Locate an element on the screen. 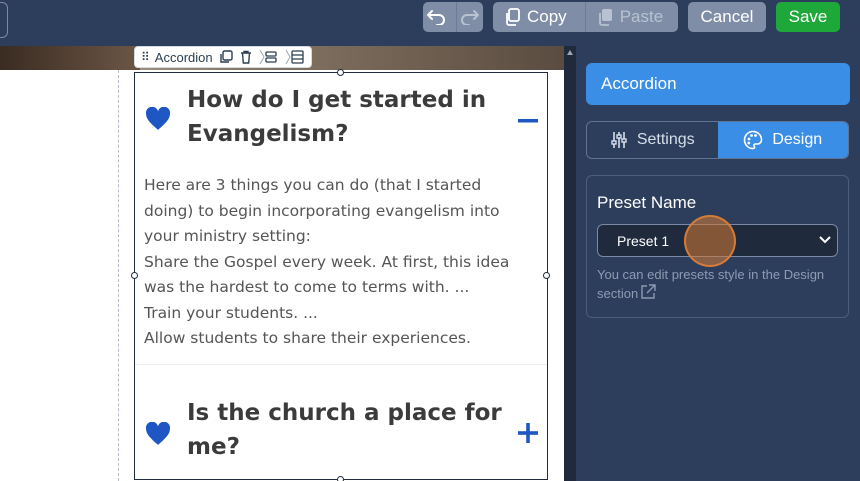 This screenshot has height=481, width=860. duplicate-icon is located at coordinates (226, 57).